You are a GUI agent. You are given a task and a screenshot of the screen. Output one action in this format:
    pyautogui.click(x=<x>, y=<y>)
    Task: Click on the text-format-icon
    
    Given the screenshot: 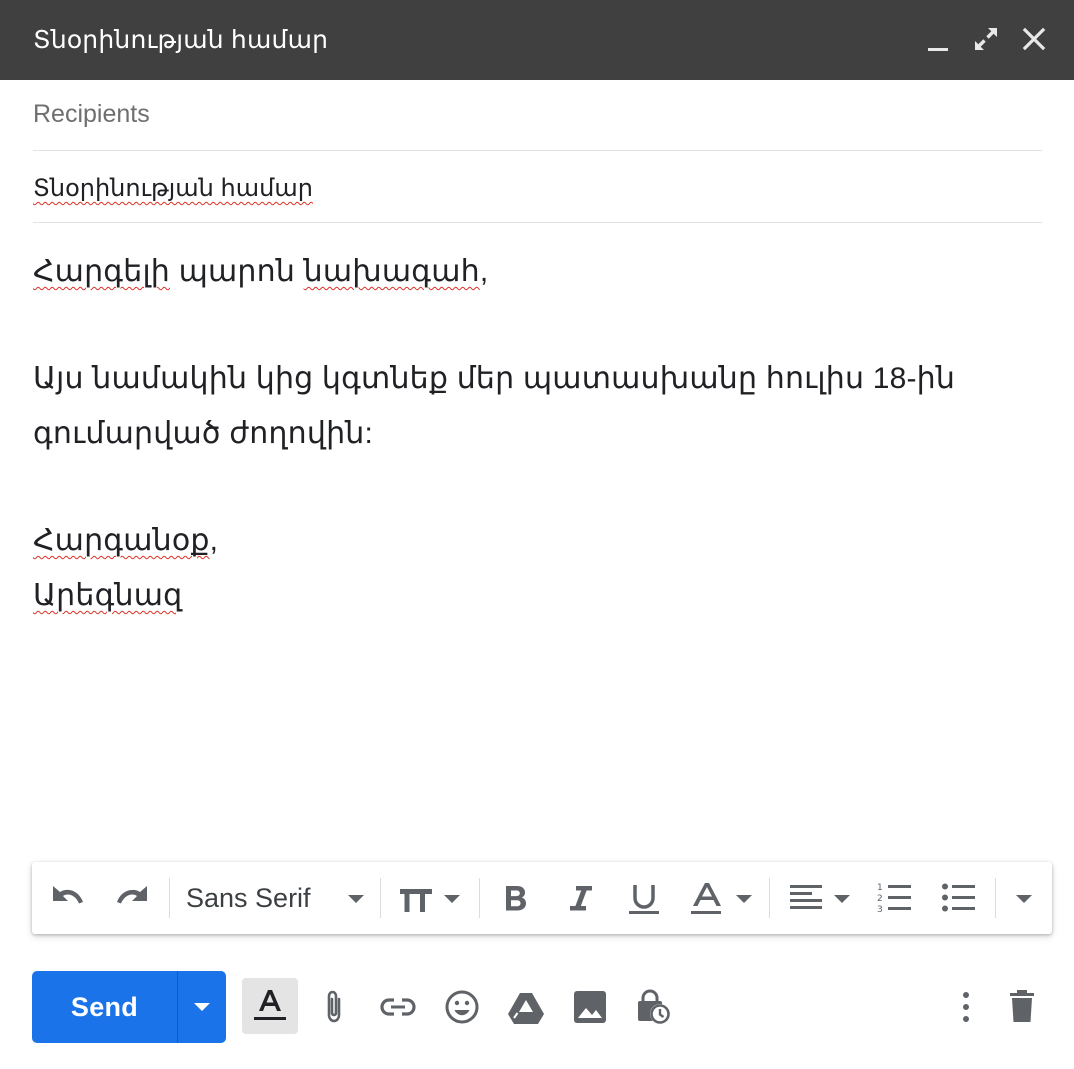 What is the action you would take?
    pyautogui.click(x=270, y=1005)
    